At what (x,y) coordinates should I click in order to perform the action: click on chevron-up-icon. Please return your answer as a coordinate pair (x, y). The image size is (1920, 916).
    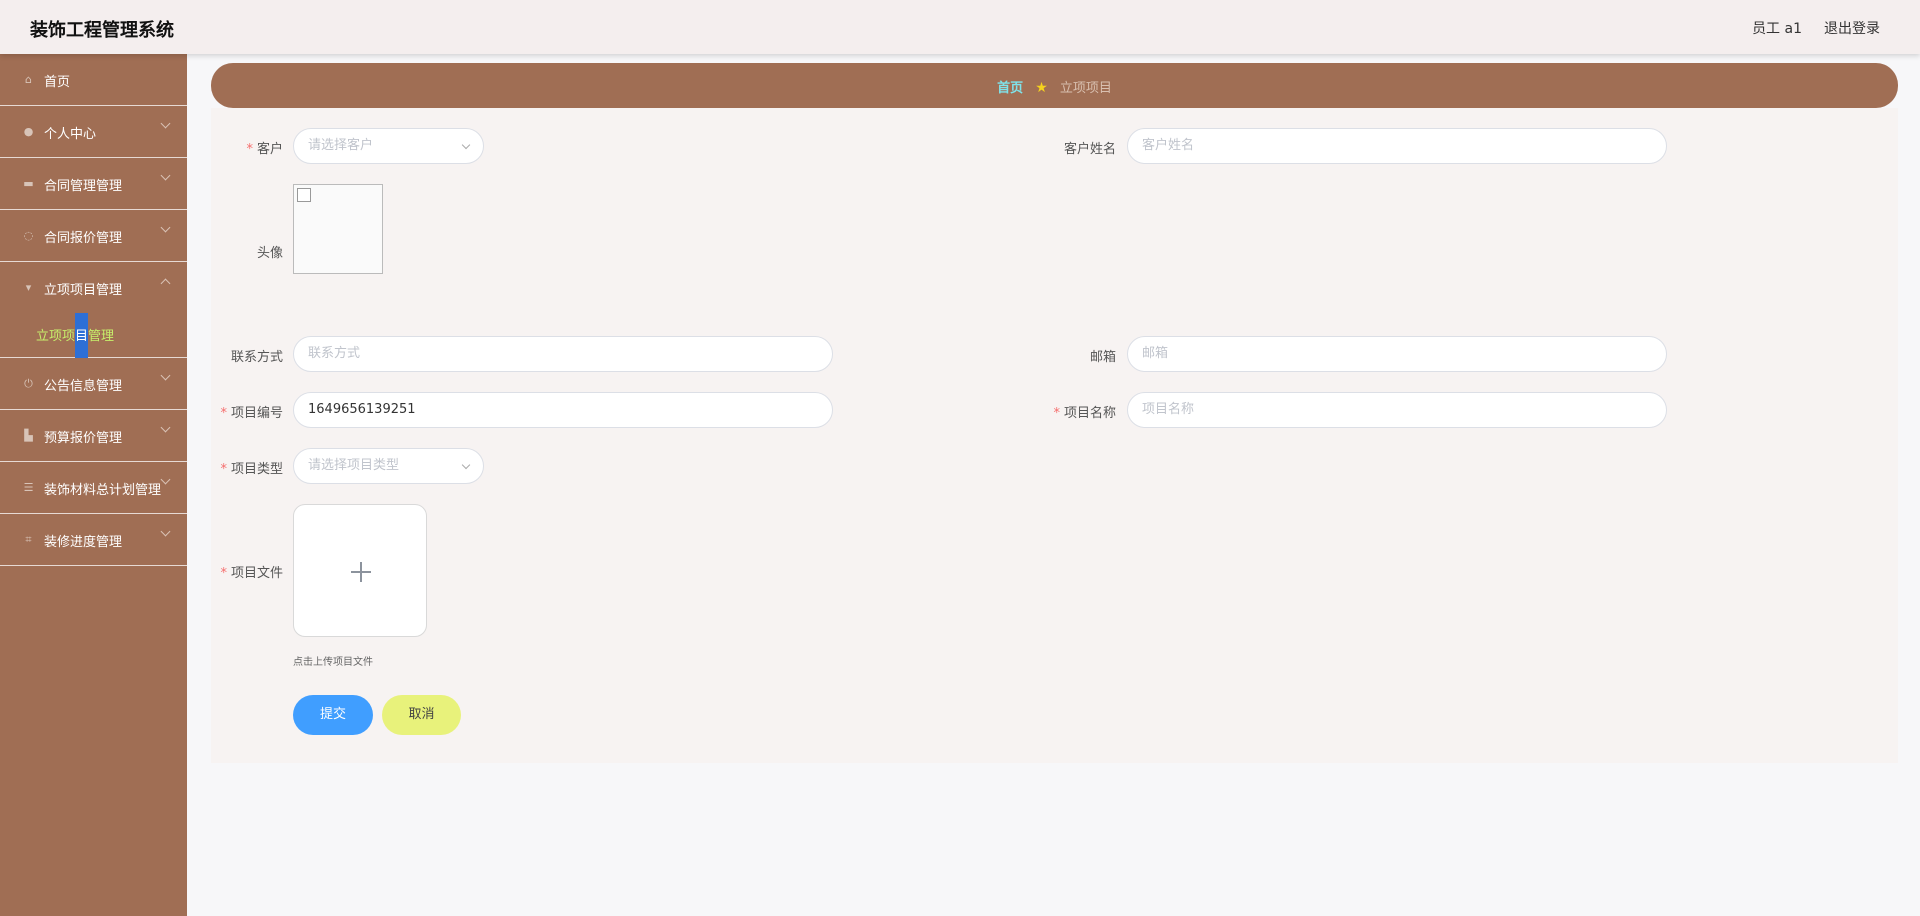
    Looking at the image, I should click on (165, 281).